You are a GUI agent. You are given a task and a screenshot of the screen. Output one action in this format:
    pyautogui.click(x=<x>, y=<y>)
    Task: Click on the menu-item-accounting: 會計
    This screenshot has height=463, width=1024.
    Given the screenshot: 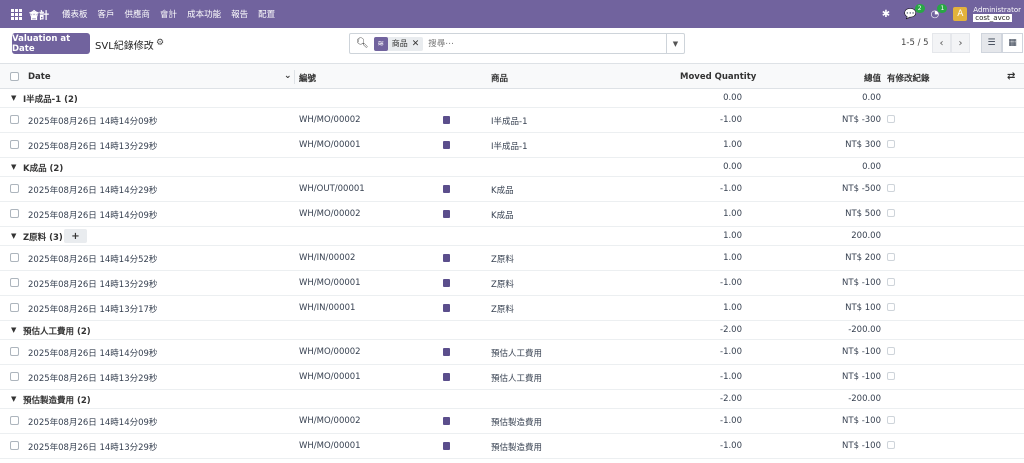 What is the action you would take?
    pyautogui.click(x=168, y=14)
    